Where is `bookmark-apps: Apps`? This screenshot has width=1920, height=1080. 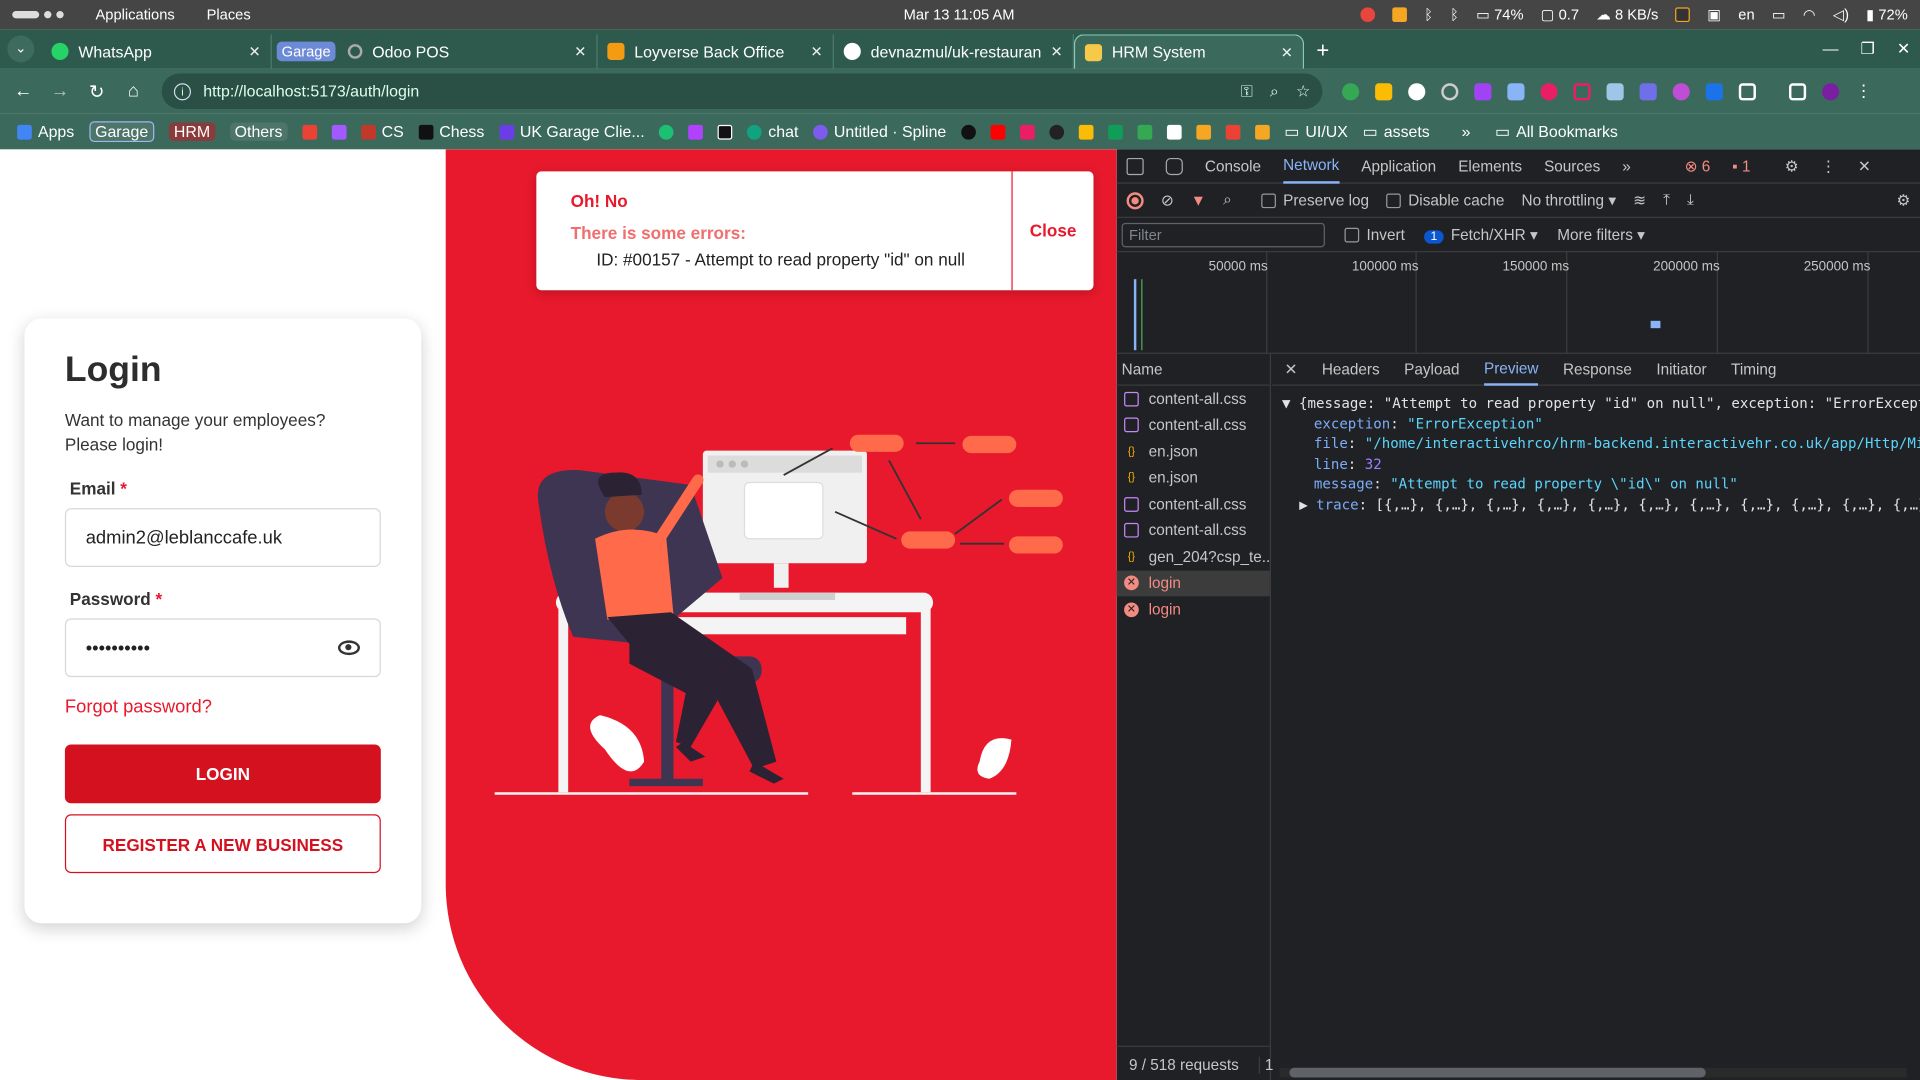 bookmark-apps: Apps is located at coordinates (45, 131).